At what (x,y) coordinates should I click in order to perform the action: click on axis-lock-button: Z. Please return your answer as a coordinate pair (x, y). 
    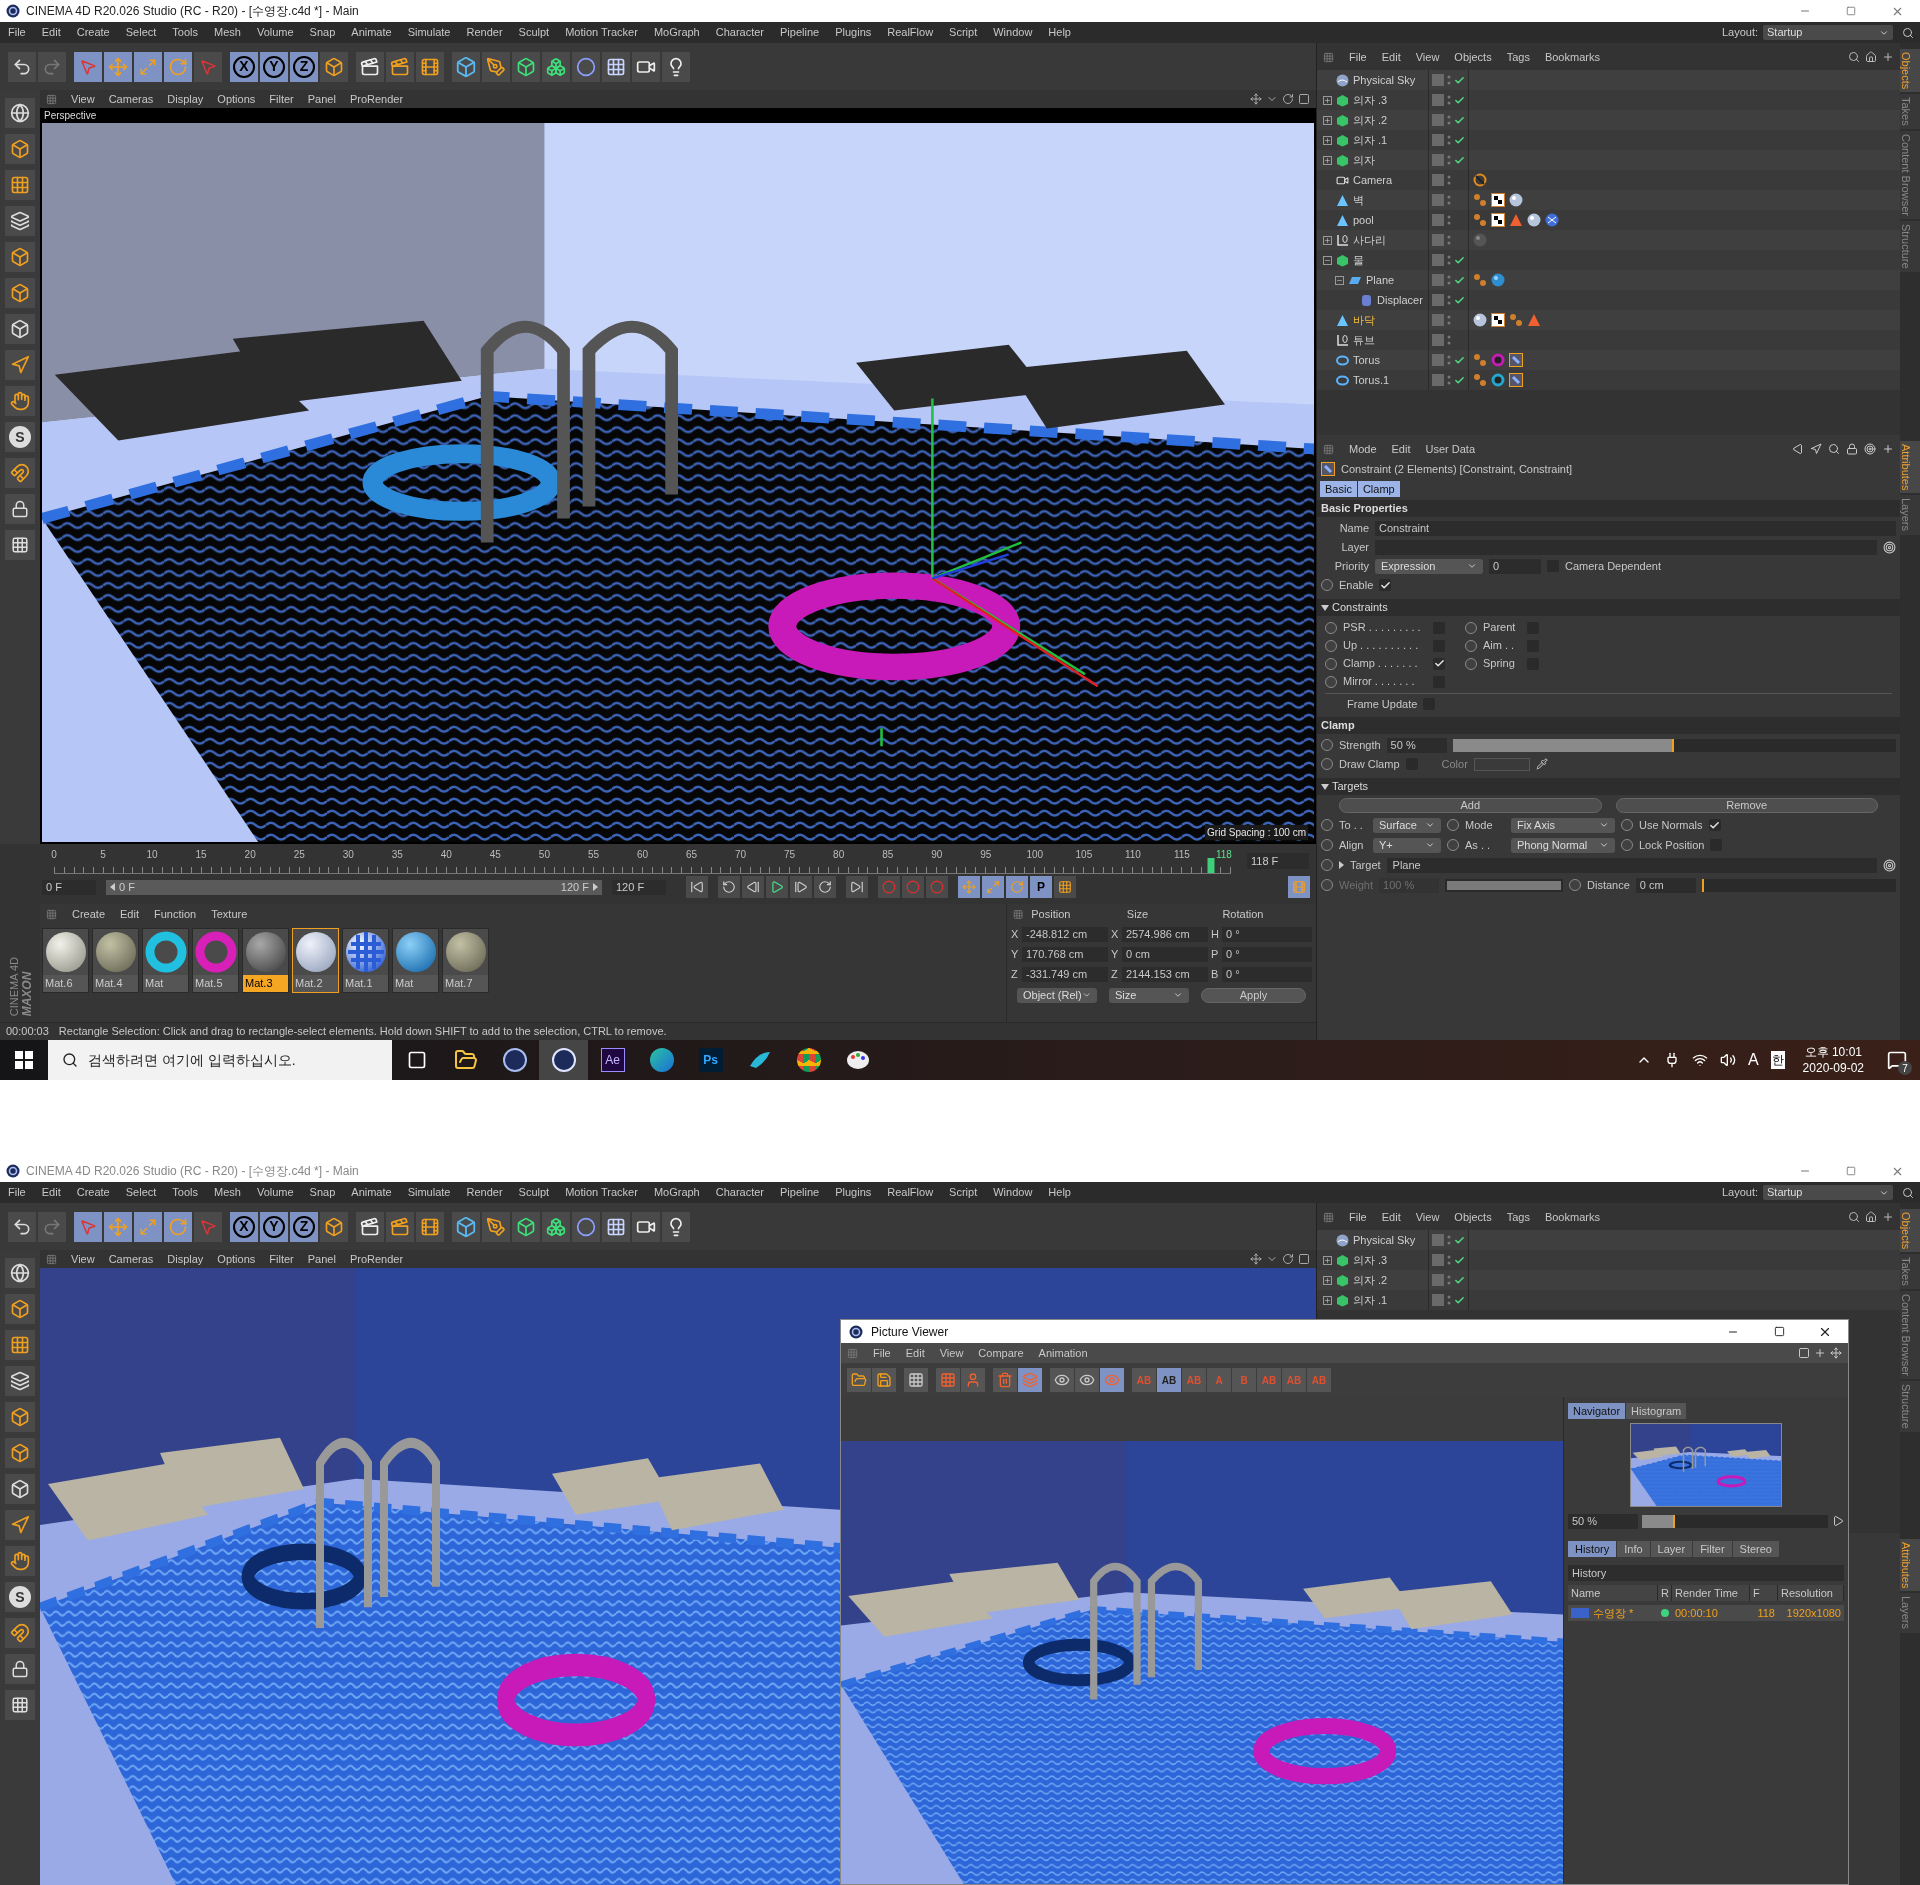
    Looking at the image, I should click on (304, 66).